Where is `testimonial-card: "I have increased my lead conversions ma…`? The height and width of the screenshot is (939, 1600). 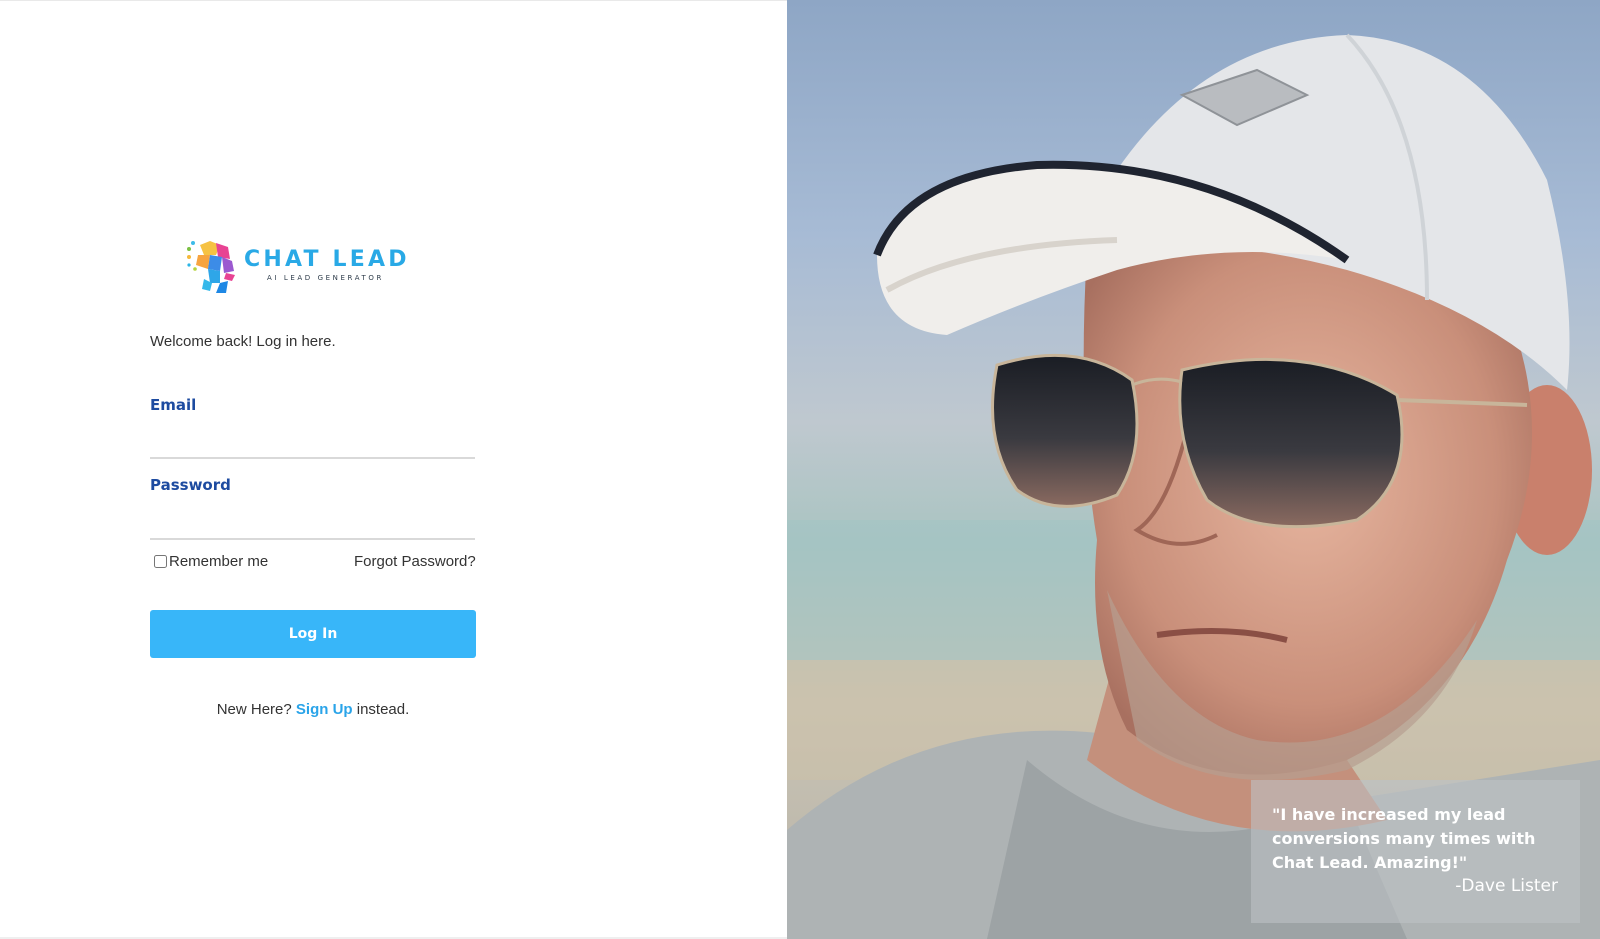 testimonial-card: "I have increased my lead conversions ma… is located at coordinates (1415, 851).